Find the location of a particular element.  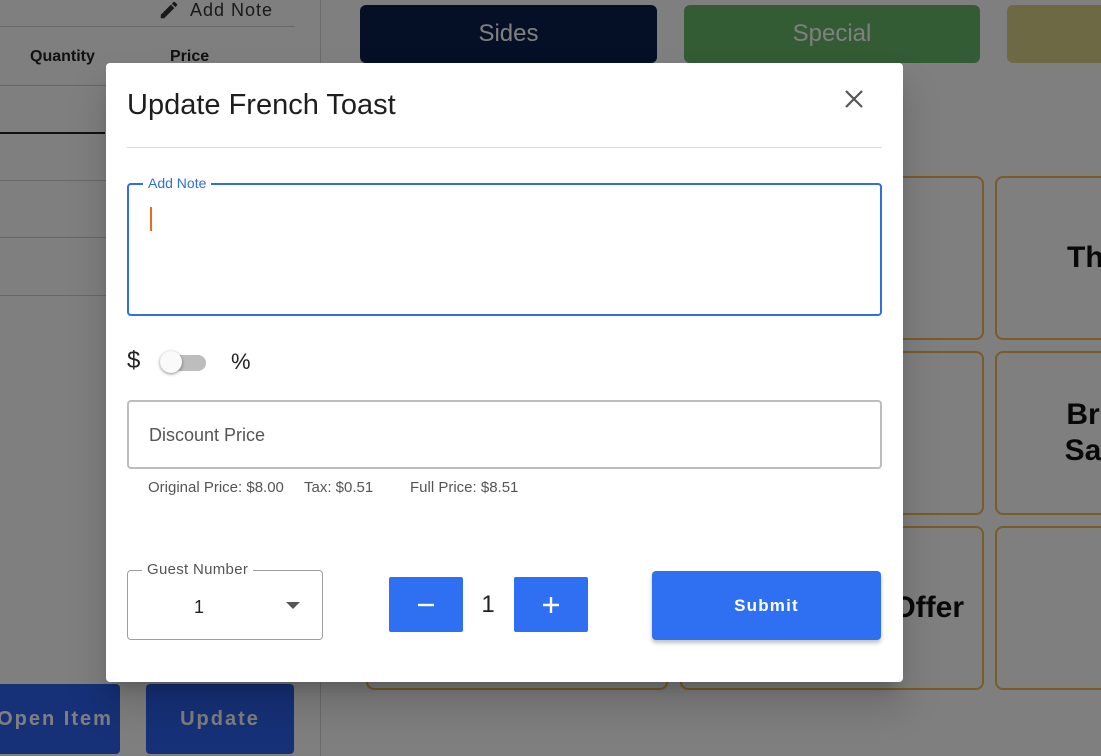

decrease-quantity-button is located at coordinates (426, 604).